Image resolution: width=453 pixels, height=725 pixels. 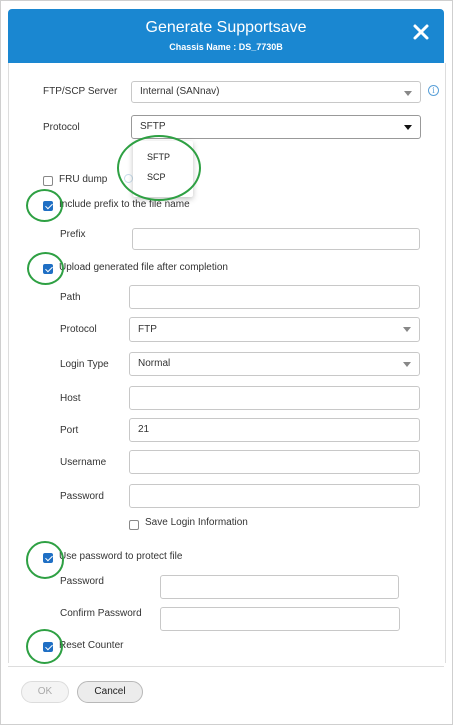 What do you see at coordinates (274, 496) in the screenshot?
I see `password-input` at bounding box center [274, 496].